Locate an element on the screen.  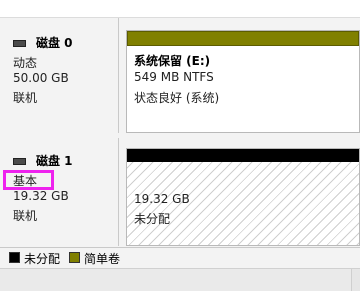
disk-0-header: 磁盘 0 is located at coordinates (43, 42).